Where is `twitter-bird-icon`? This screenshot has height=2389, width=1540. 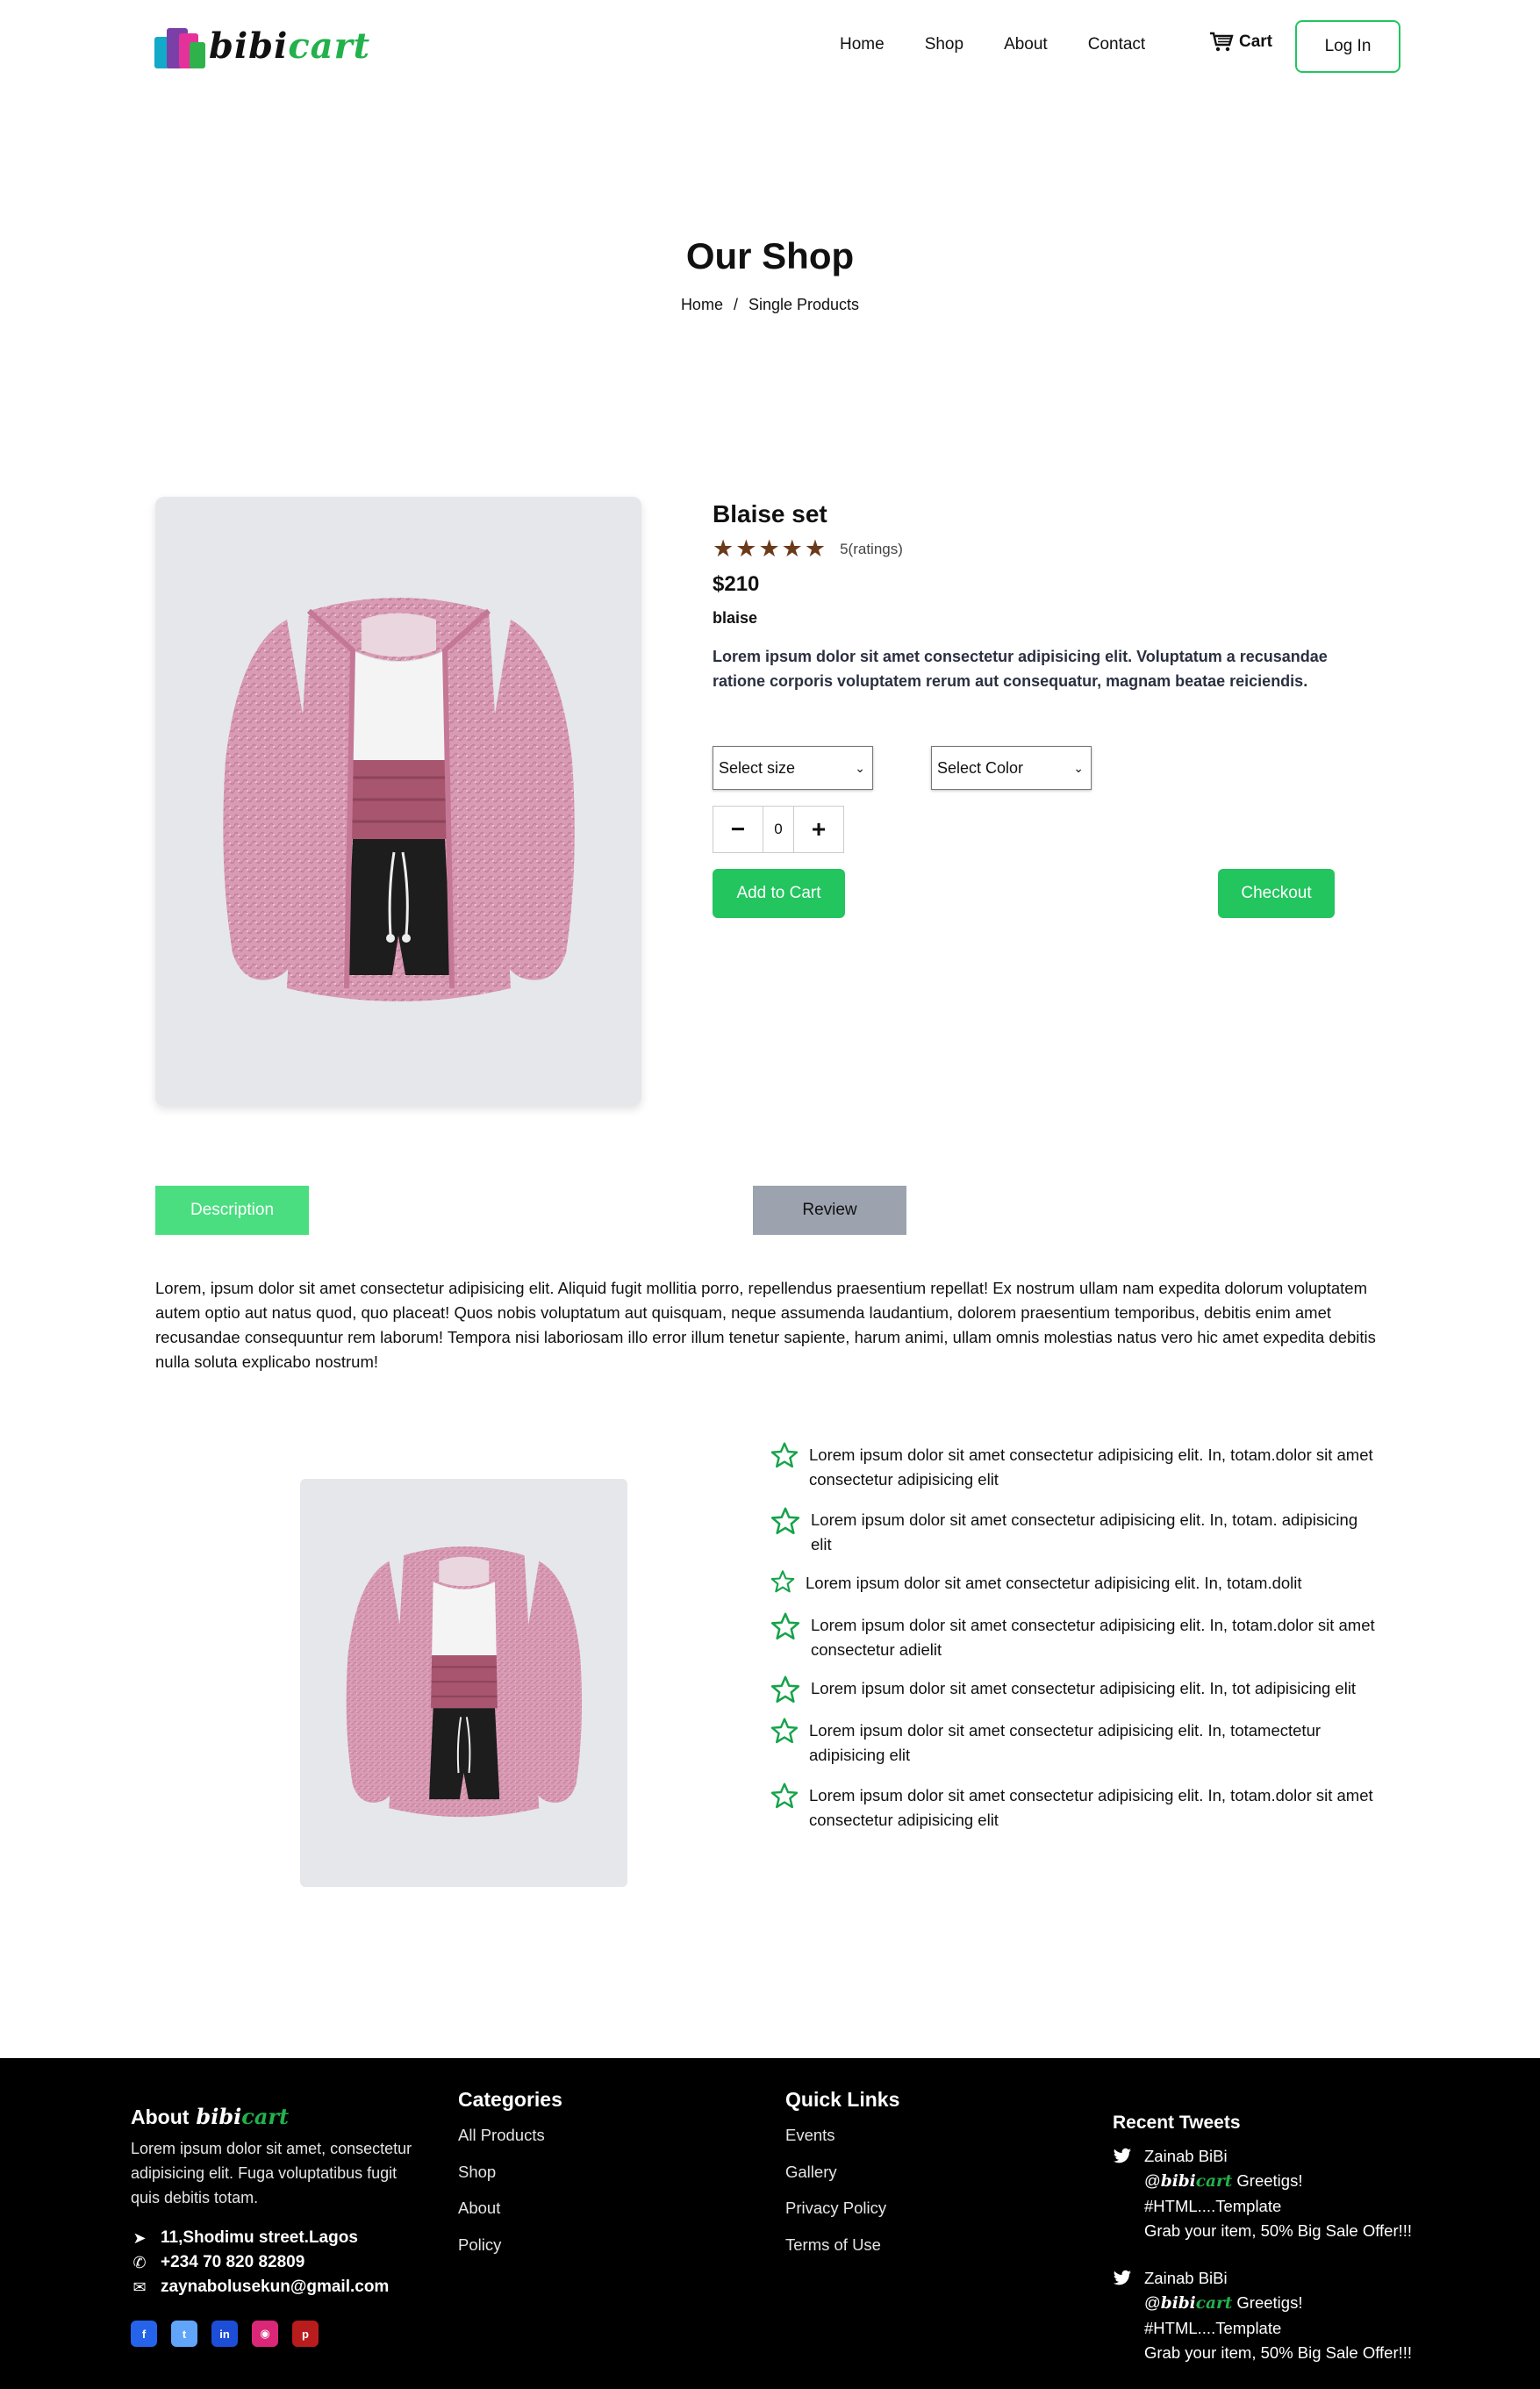 twitter-bird-icon is located at coordinates (1122, 2155).